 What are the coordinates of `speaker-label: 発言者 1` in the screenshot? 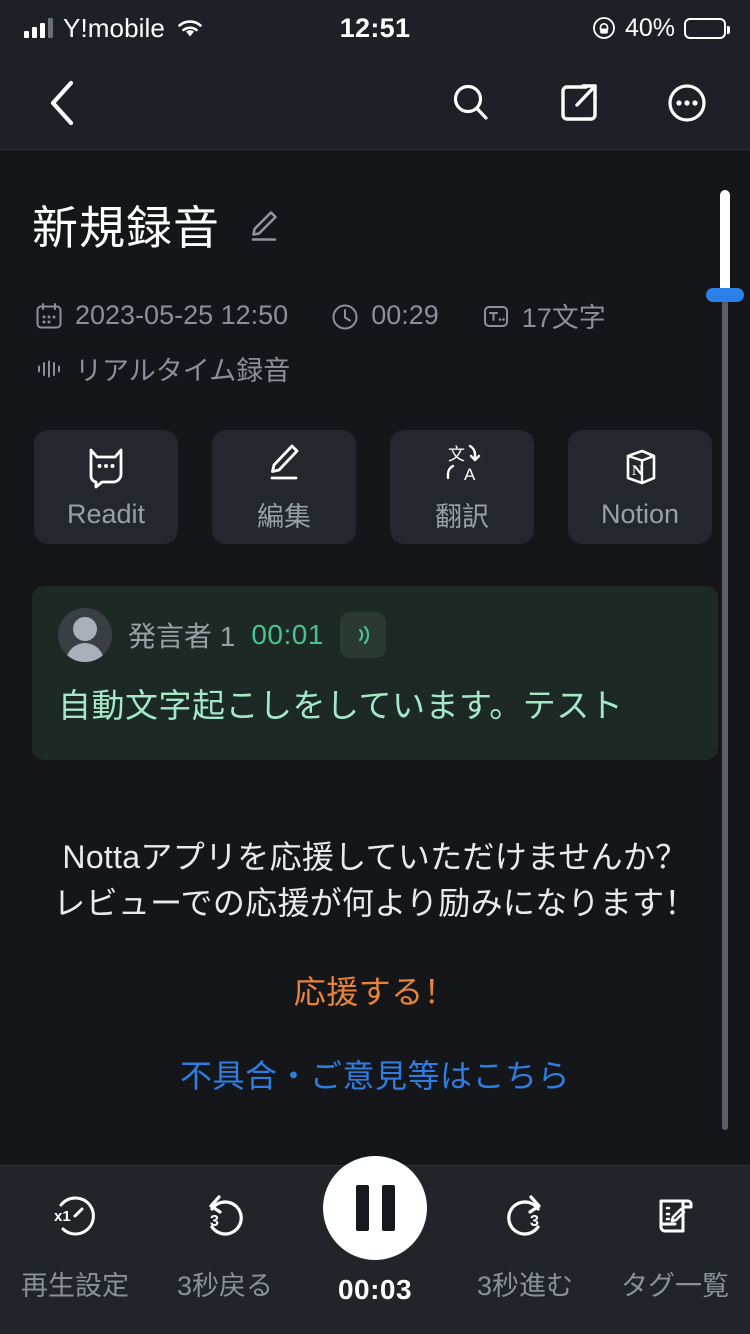 It's located at (182, 636).